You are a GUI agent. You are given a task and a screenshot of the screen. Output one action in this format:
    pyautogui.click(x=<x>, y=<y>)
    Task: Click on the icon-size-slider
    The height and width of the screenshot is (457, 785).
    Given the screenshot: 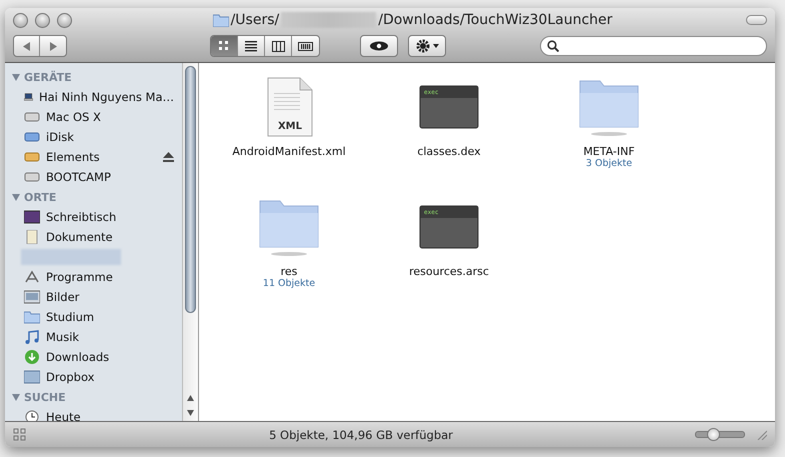 What is the action you would take?
    pyautogui.click(x=720, y=434)
    